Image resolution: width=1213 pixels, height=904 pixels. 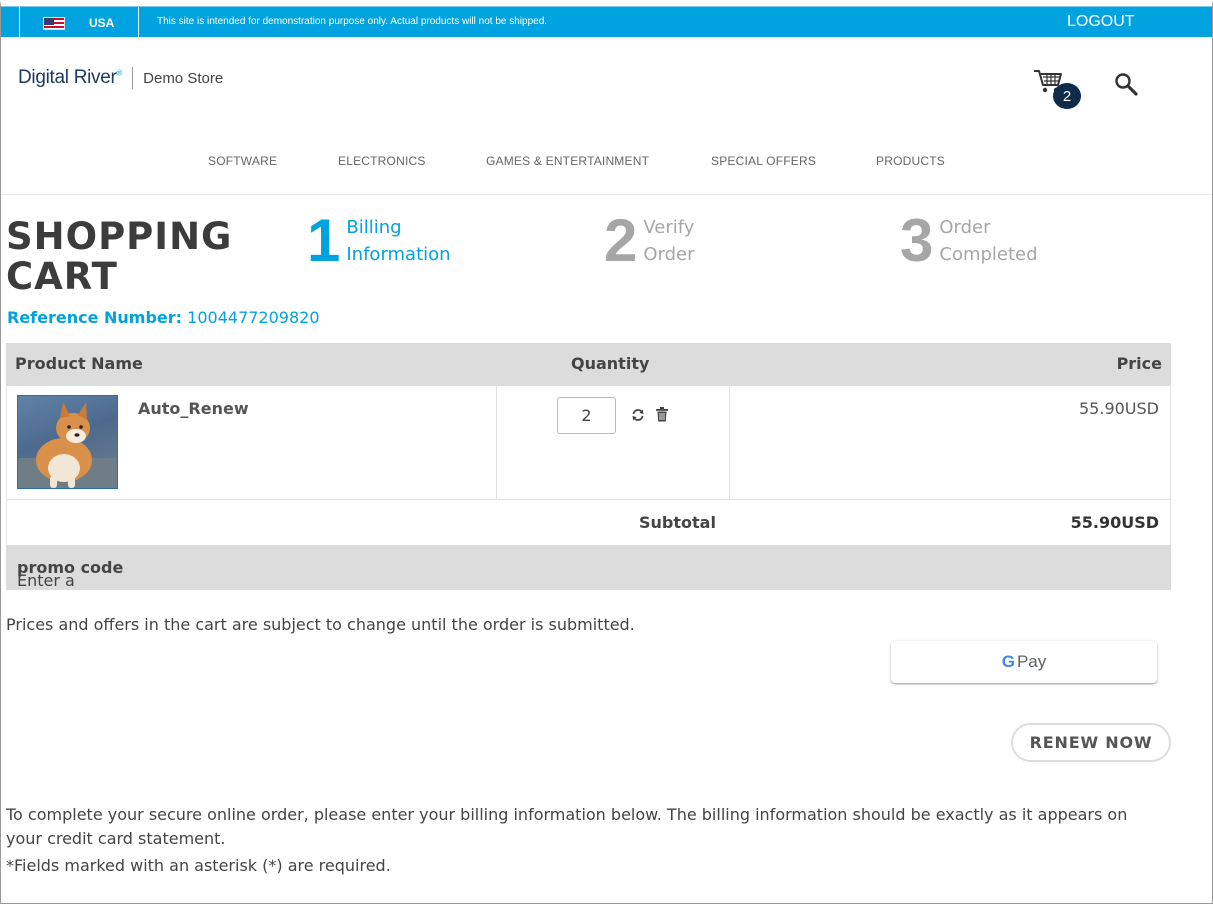 I want to click on table-header: Product Name Quantity Price, so click(x=588, y=364).